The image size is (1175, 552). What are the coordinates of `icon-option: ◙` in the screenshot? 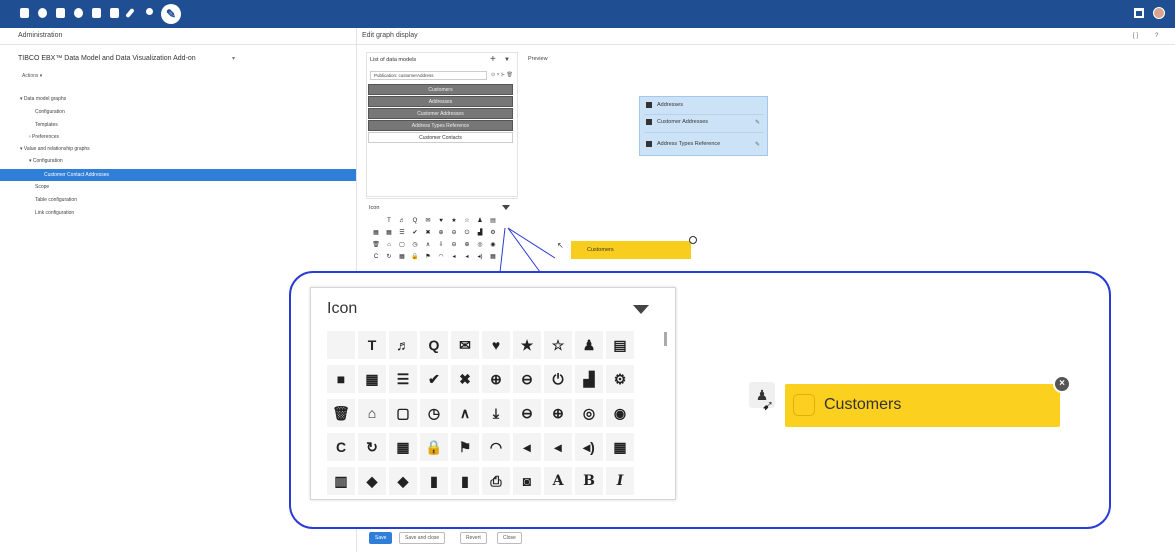 It's located at (527, 481).